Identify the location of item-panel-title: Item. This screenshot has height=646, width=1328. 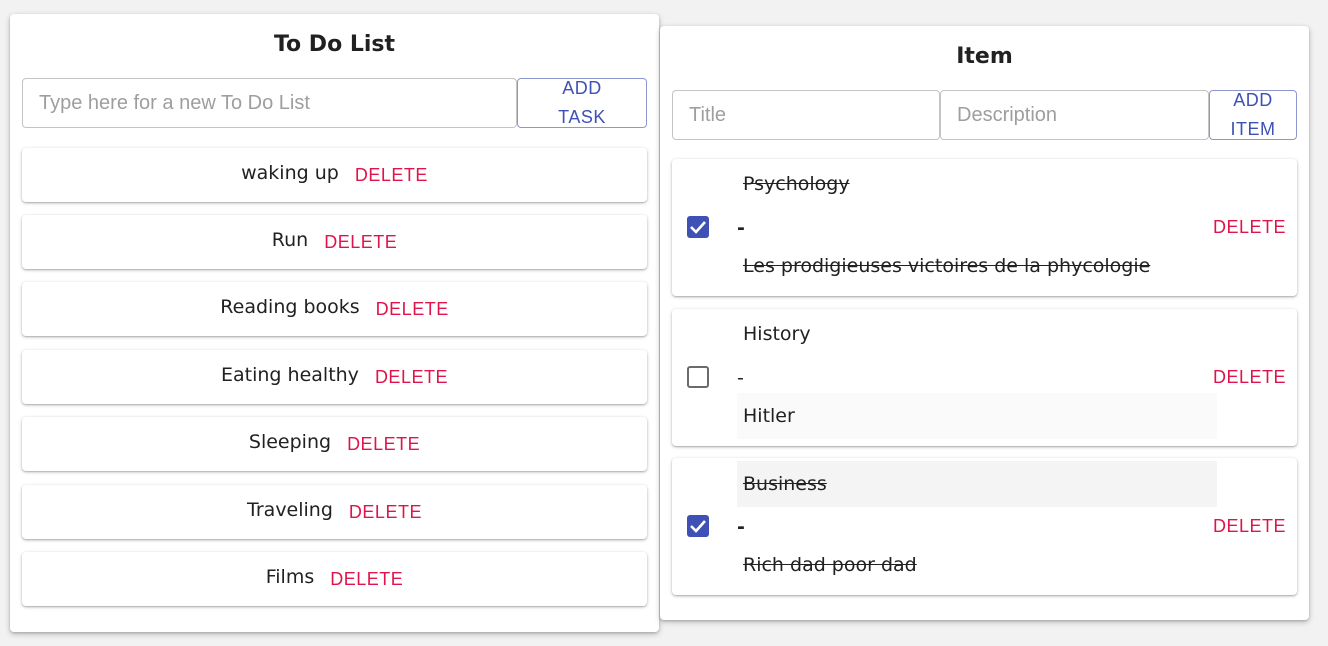
(984, 56).